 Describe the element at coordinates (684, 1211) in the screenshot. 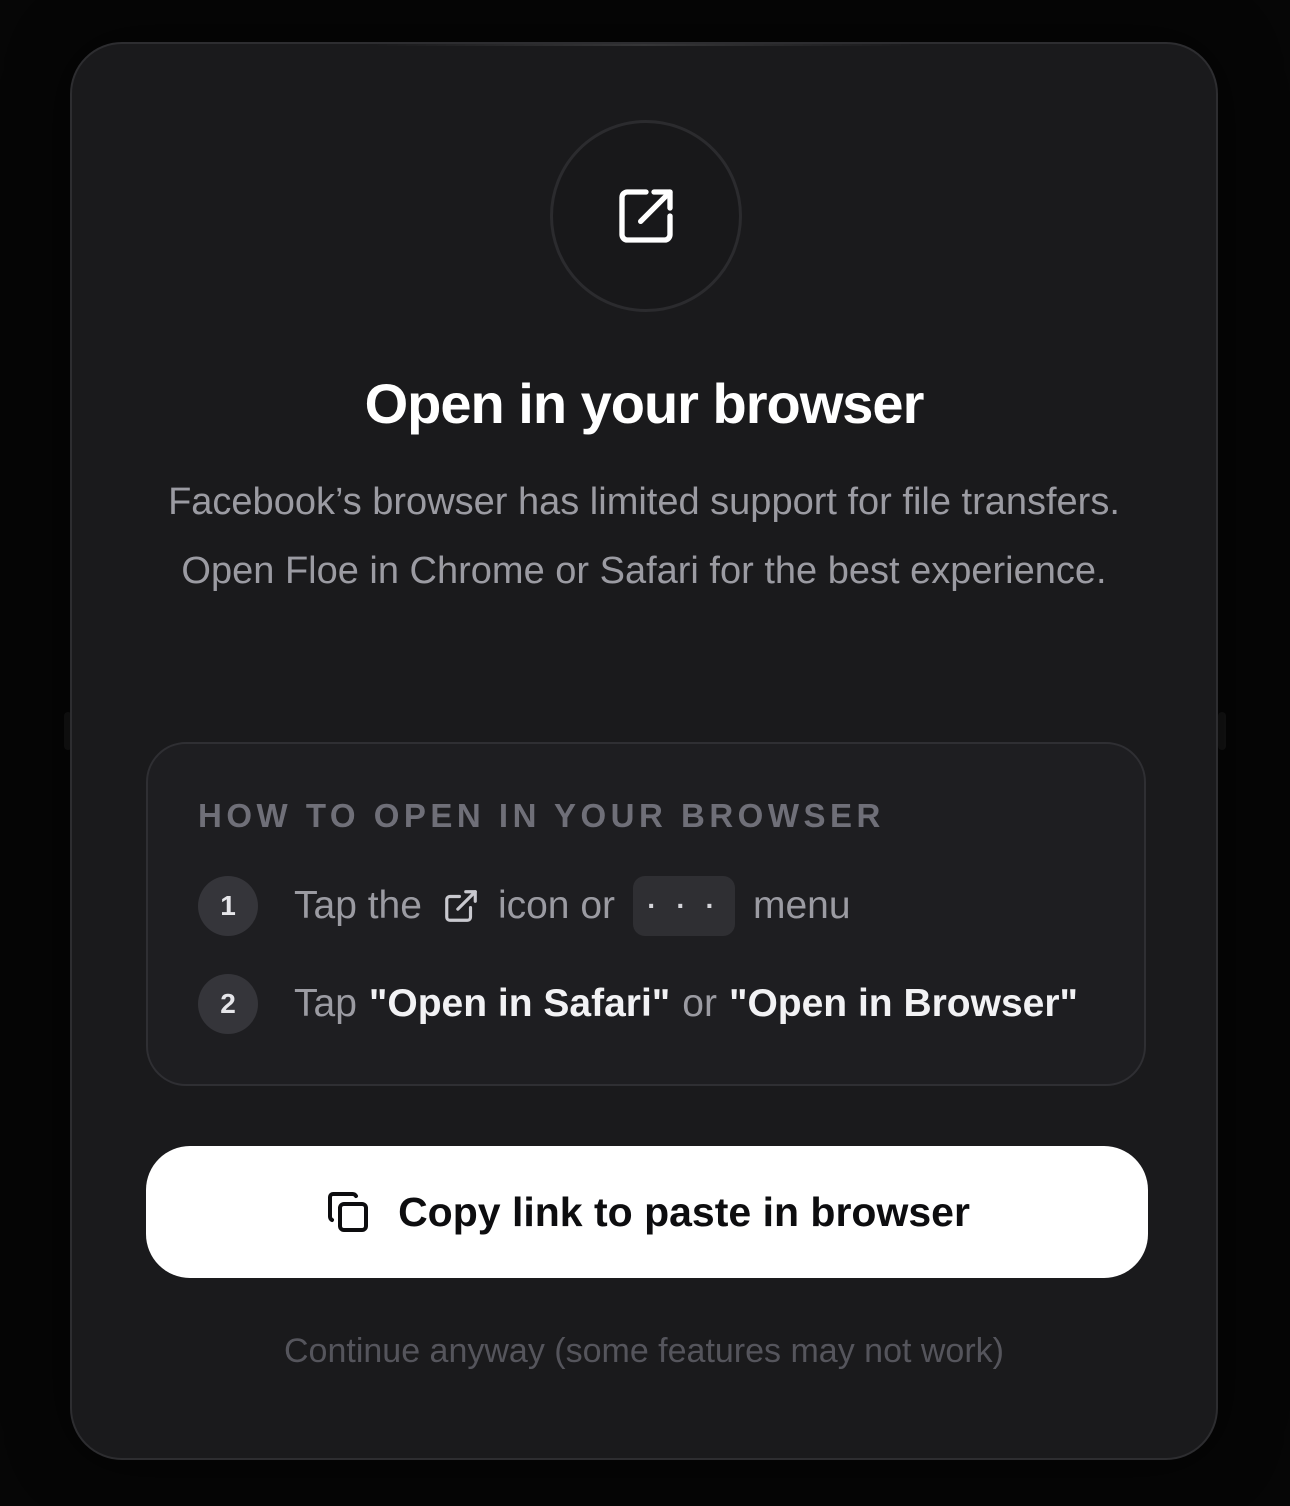

I see `copy-link-label: Copy link to paste in browser` at that location.